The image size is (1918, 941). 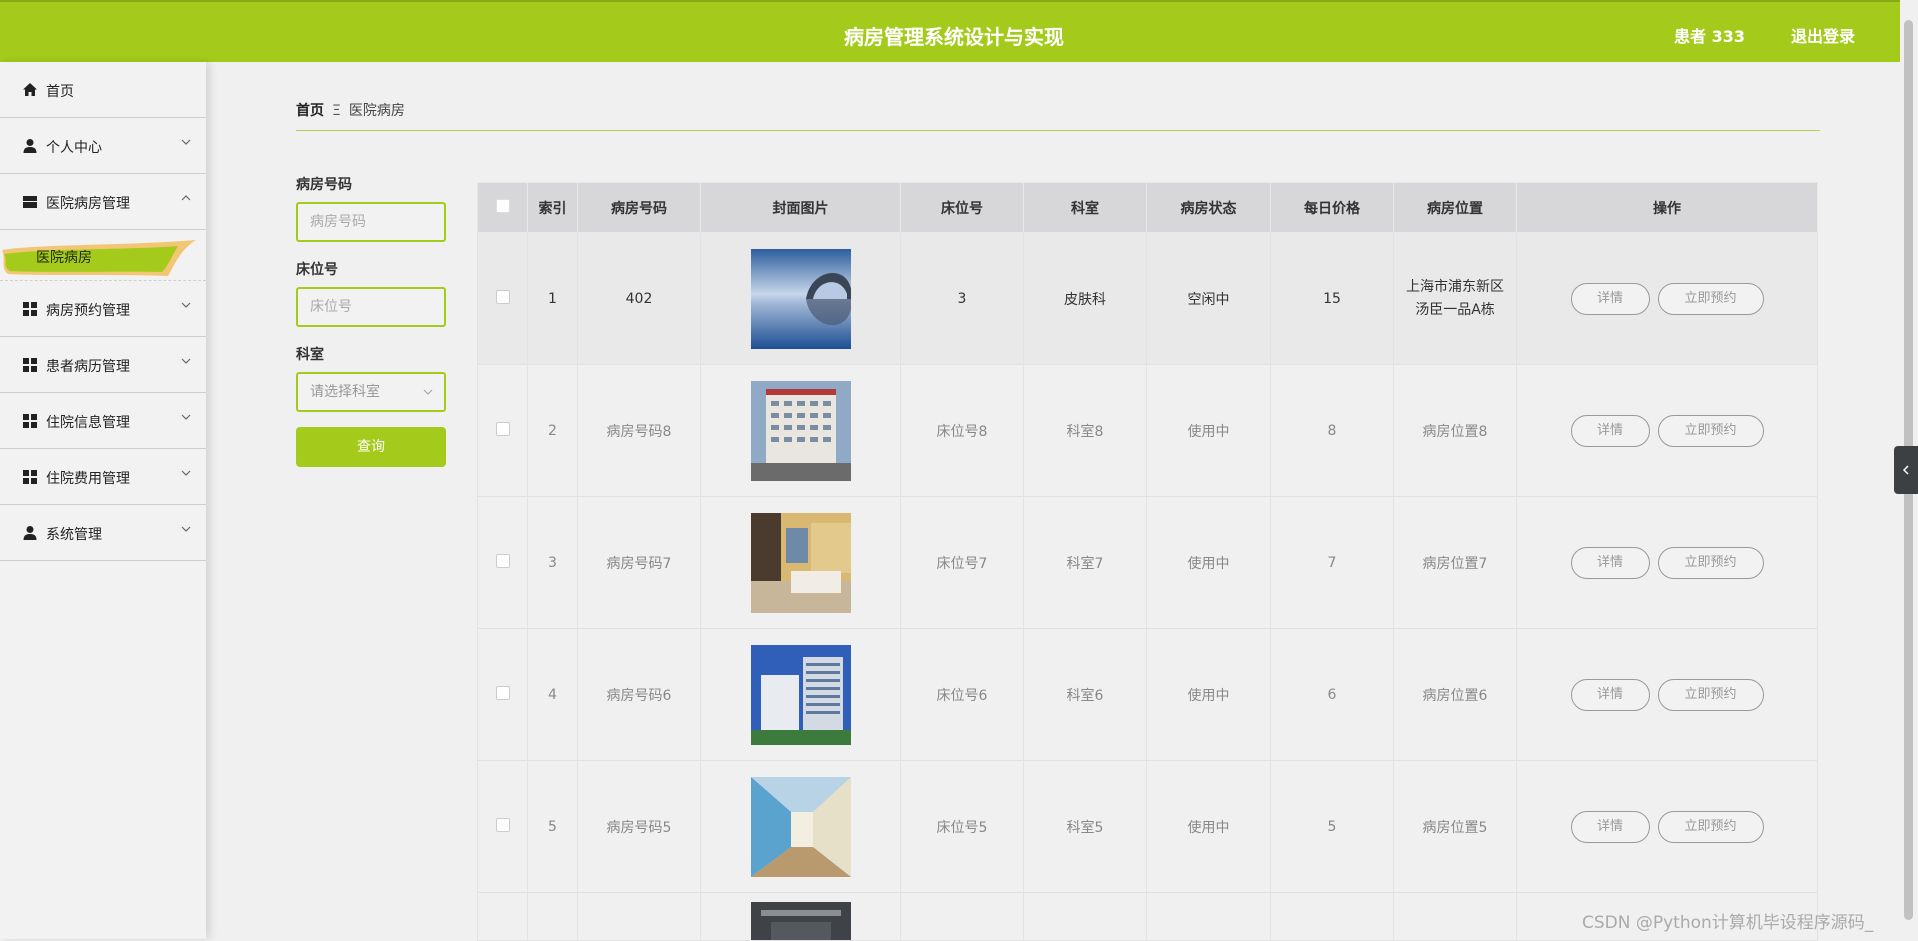 I want to click on sidebar-item-label: 系统管理, so click(x=74, y=535).